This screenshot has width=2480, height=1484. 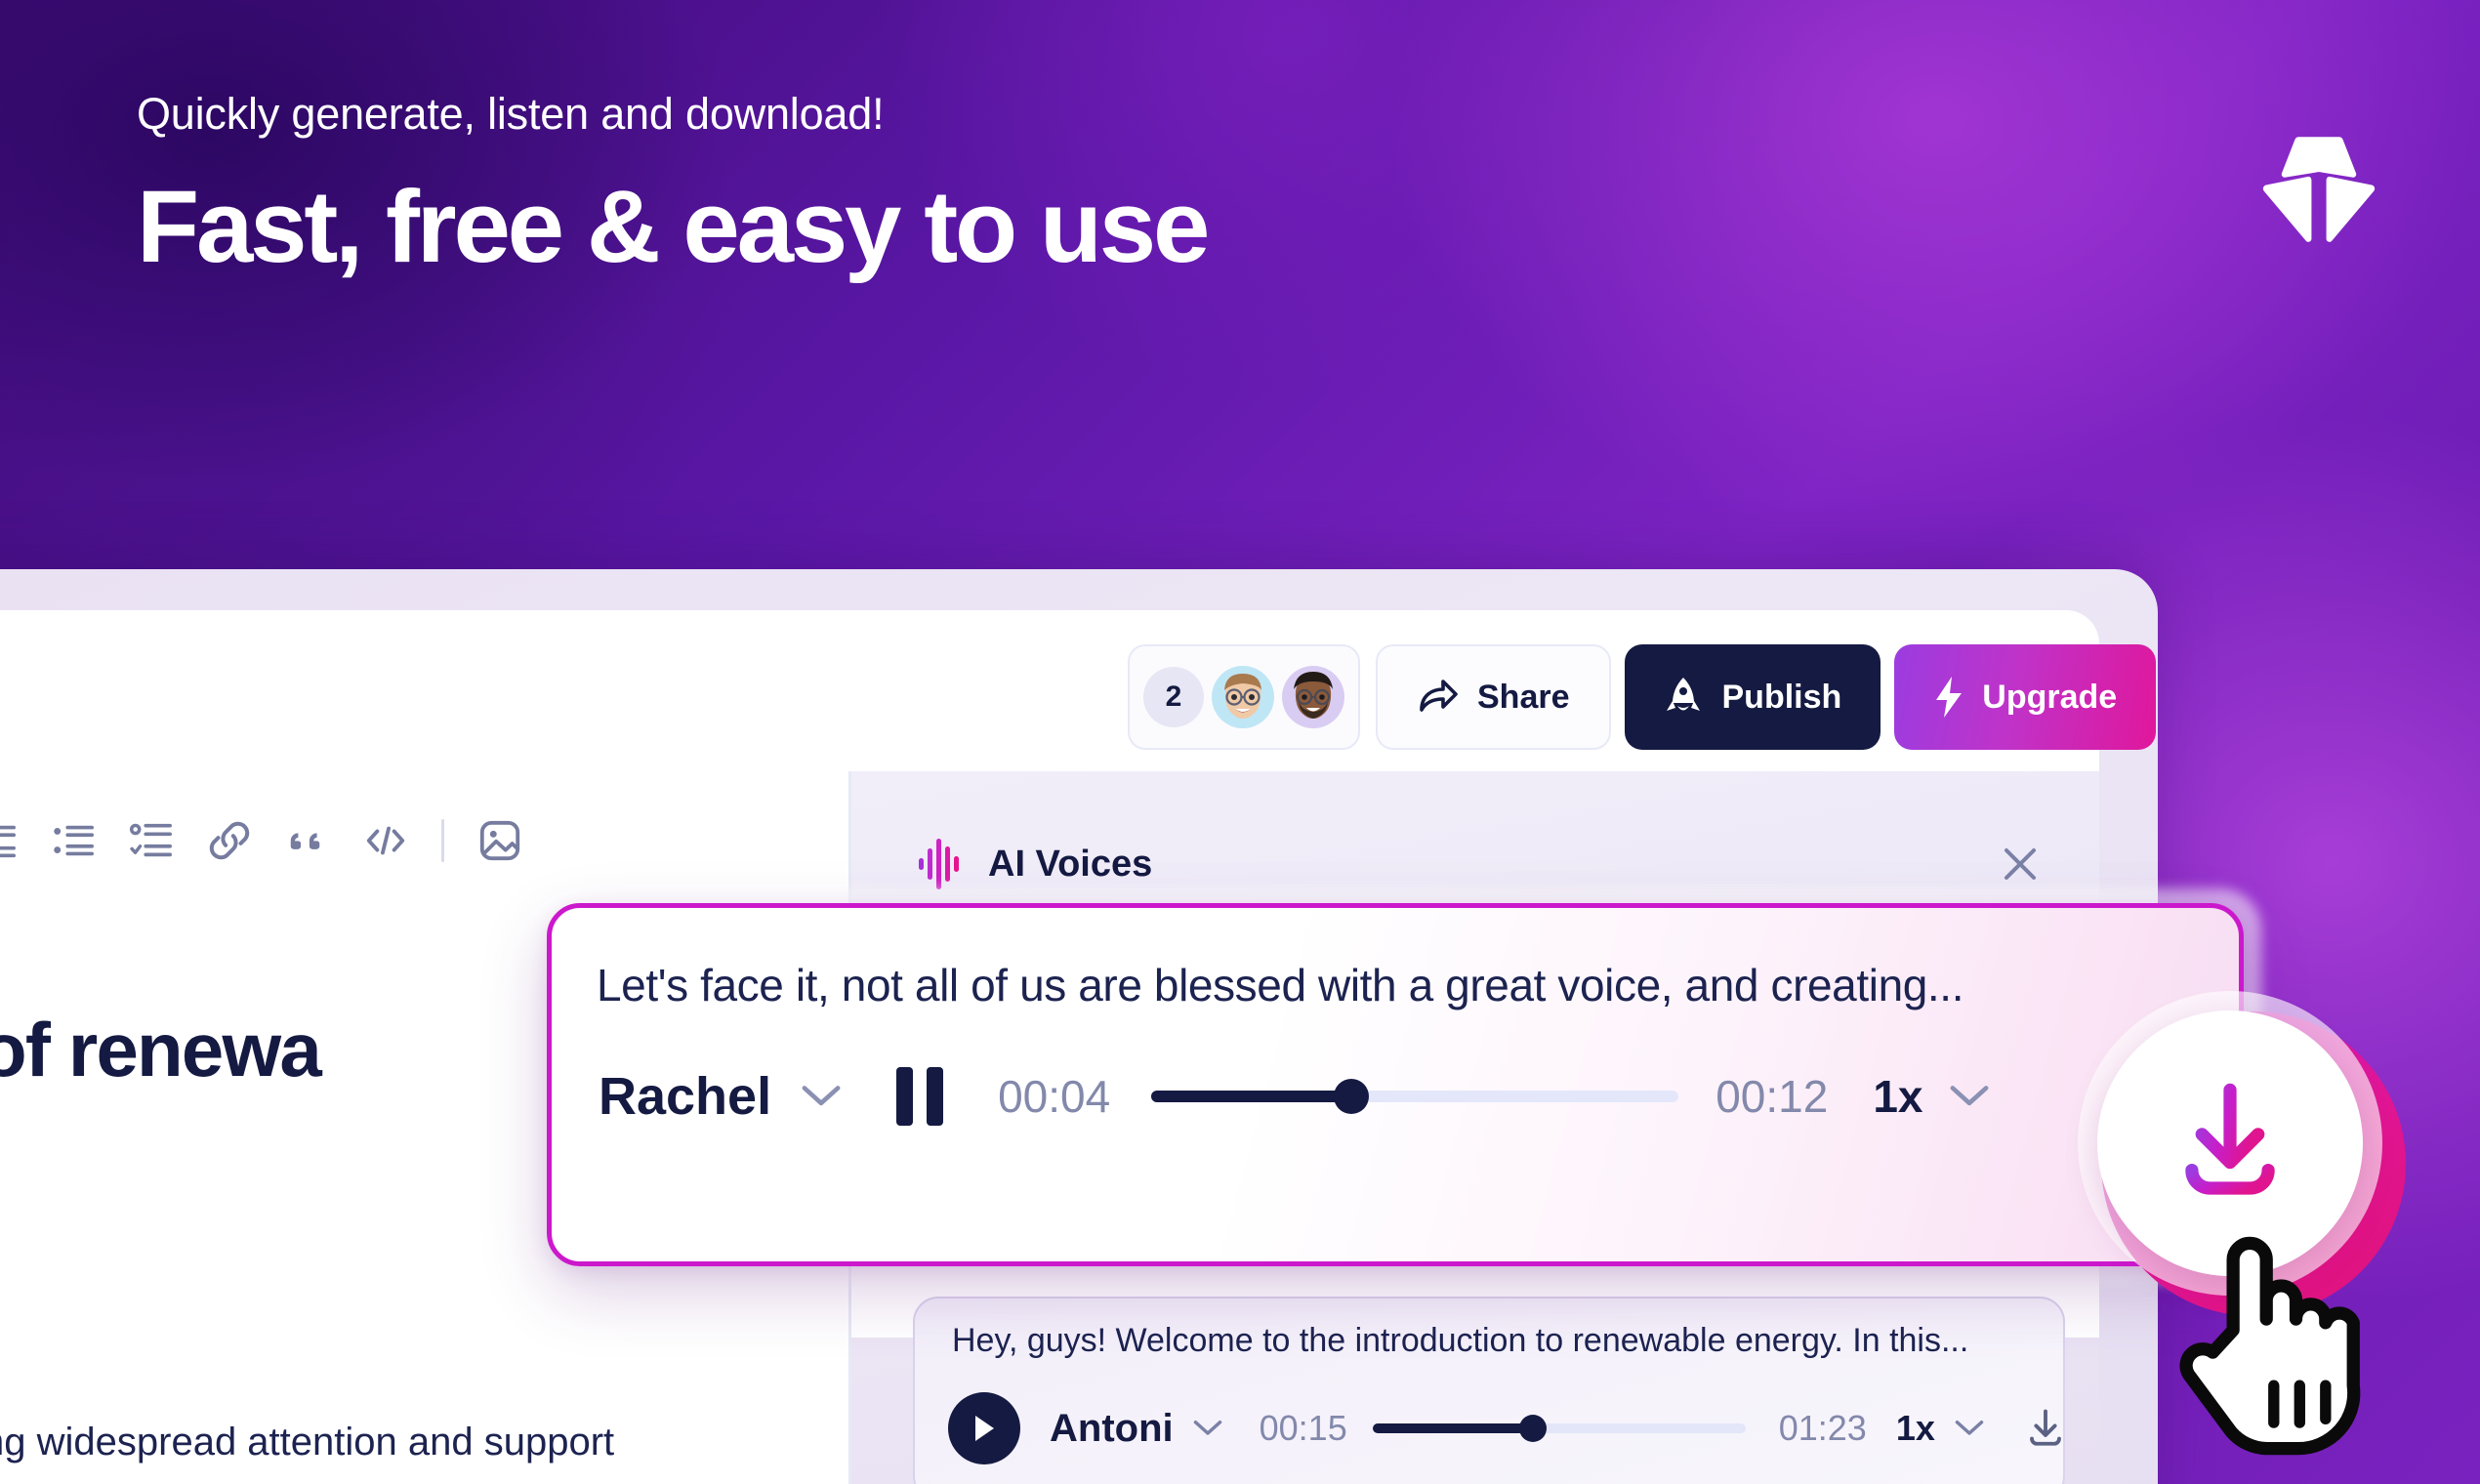 I want to click on hero-title: Fast, free & easy to use, so click(x=673, y=227).